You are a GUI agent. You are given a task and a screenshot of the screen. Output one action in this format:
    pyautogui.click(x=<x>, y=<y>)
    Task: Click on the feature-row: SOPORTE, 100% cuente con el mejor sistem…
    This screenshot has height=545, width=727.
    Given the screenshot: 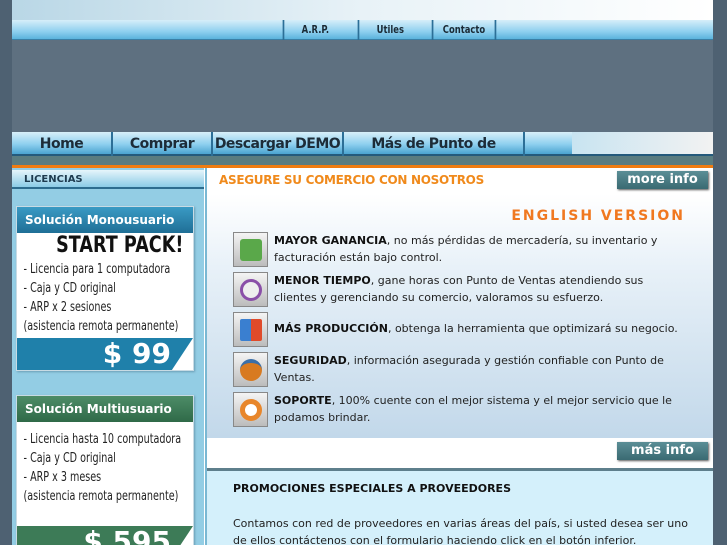 What is the action you would take?
    pyautogui.click(x=458, y=409)
    